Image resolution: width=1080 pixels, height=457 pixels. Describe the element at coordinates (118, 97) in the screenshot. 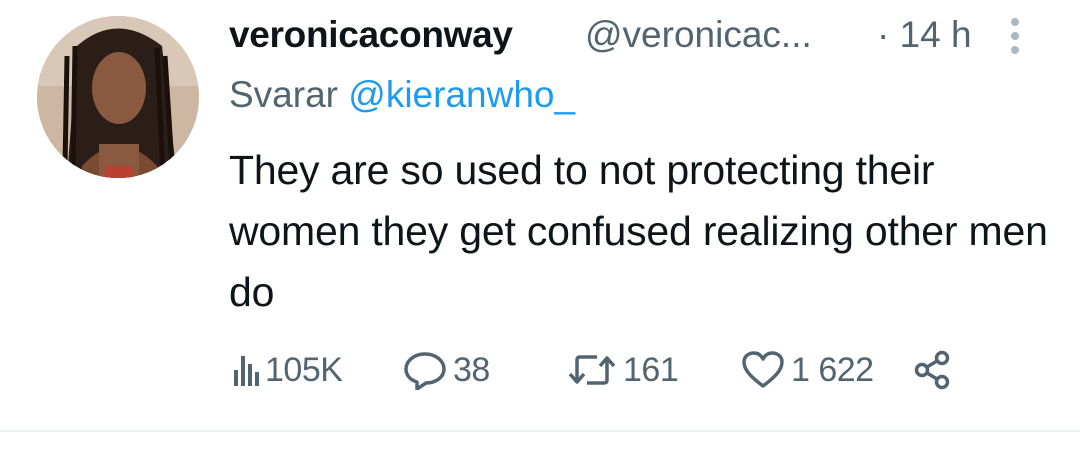

I see `avatar` at that location.